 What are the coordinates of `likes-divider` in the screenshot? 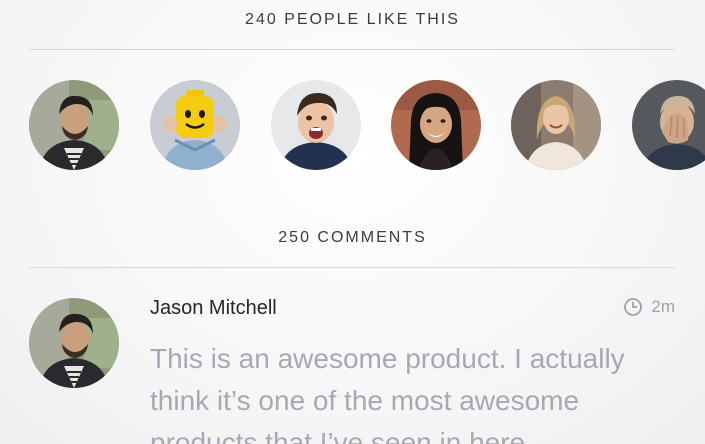 It's located at (352, 49).